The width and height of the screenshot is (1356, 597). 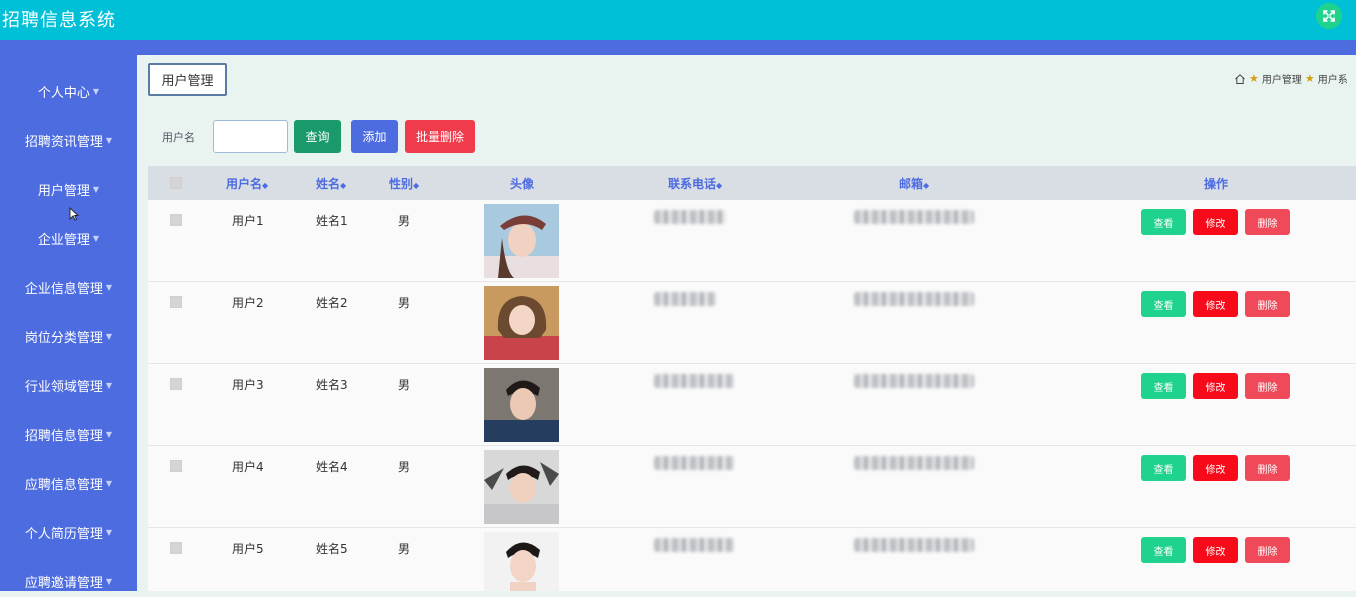 I want to click on home-icon, so click(x=1240, y=79).